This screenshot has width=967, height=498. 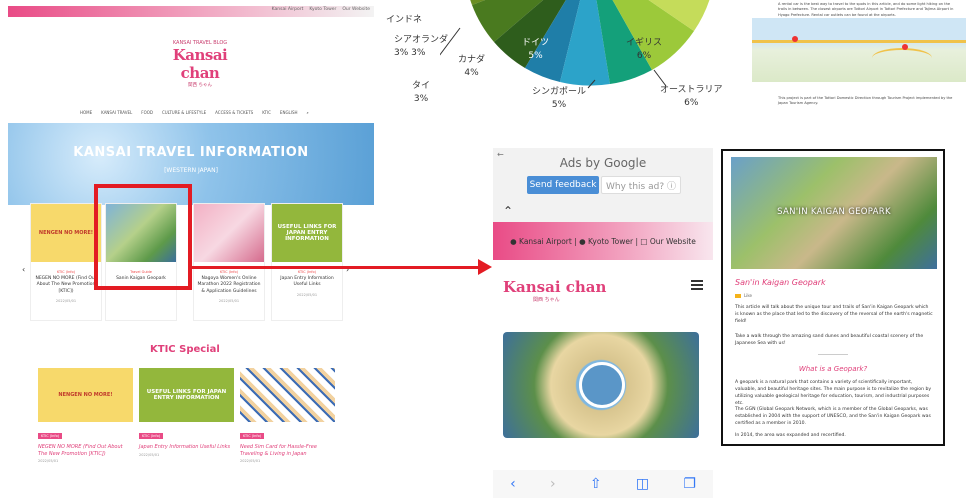 I want to click on article-hero-title: SAN'IN KAIGAN GEOPARK, so click(x=834, y=212).